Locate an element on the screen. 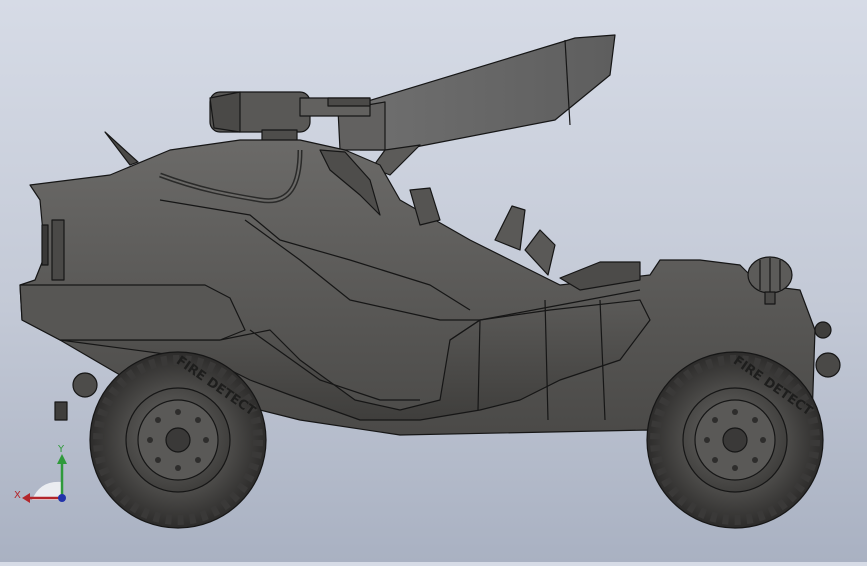 The width and height of the screenshot is (867, 566). axis-triad: Y X is located at coordinates (45, 475).